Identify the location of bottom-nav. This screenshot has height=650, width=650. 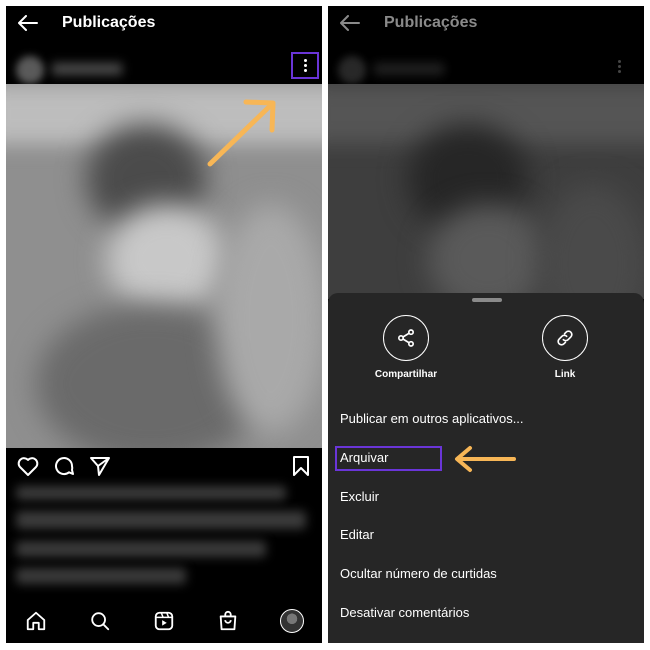
(164, 621).